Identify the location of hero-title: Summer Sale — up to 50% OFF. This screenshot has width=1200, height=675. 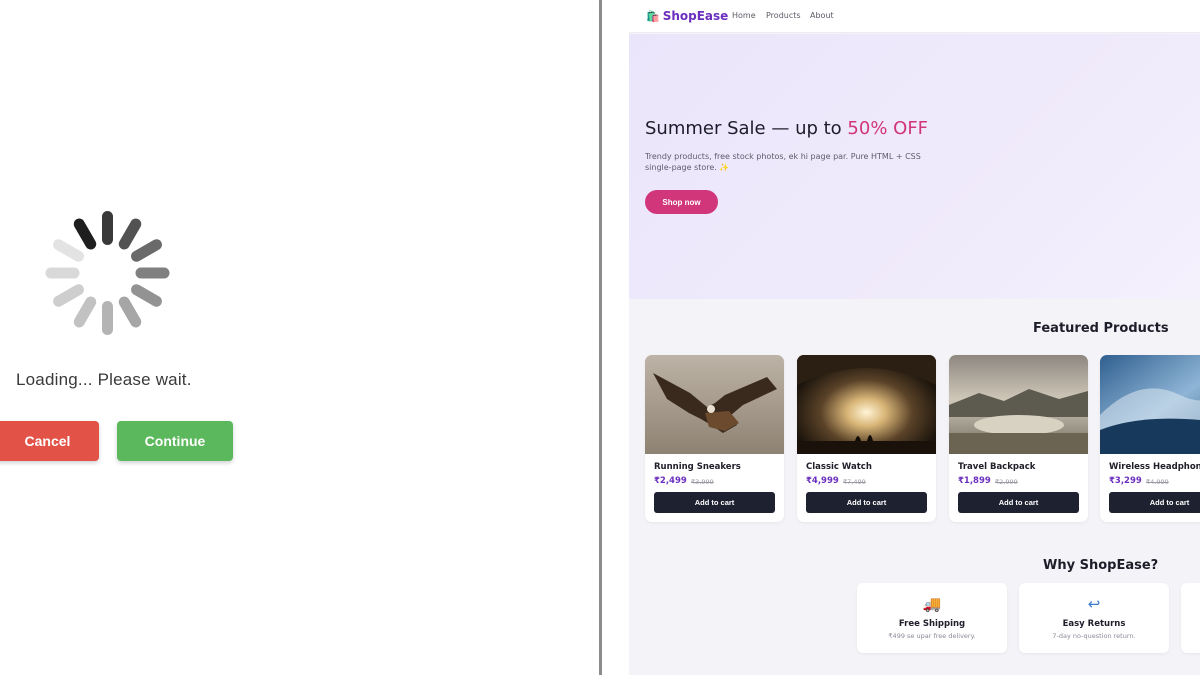
(786, 128).